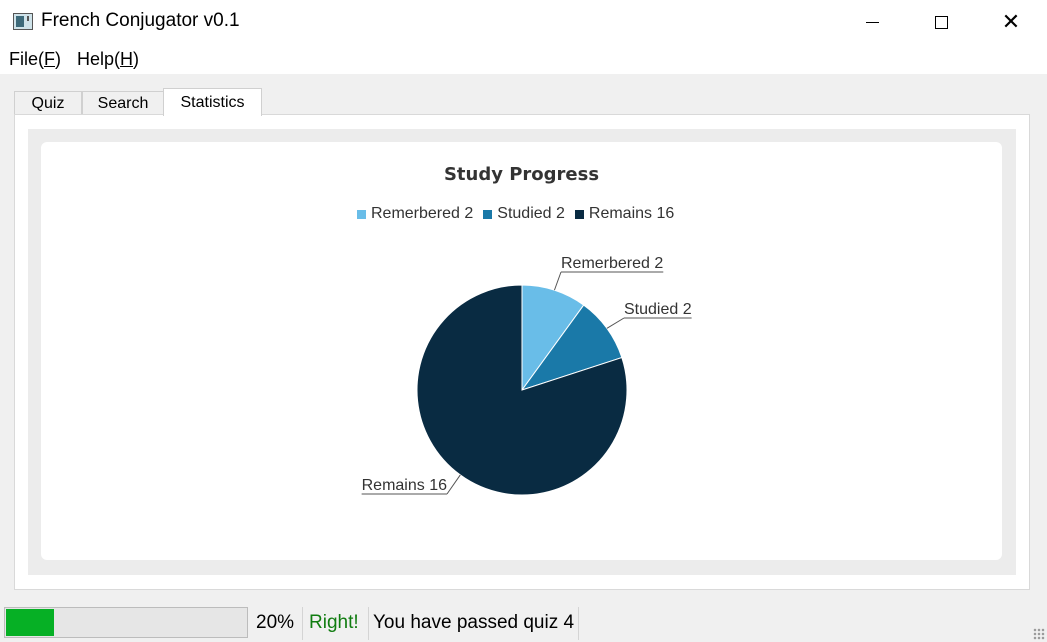 This screenshot has width=1047, height=642. I want to click on tab-quiz: Quiz, so click(48, 103).